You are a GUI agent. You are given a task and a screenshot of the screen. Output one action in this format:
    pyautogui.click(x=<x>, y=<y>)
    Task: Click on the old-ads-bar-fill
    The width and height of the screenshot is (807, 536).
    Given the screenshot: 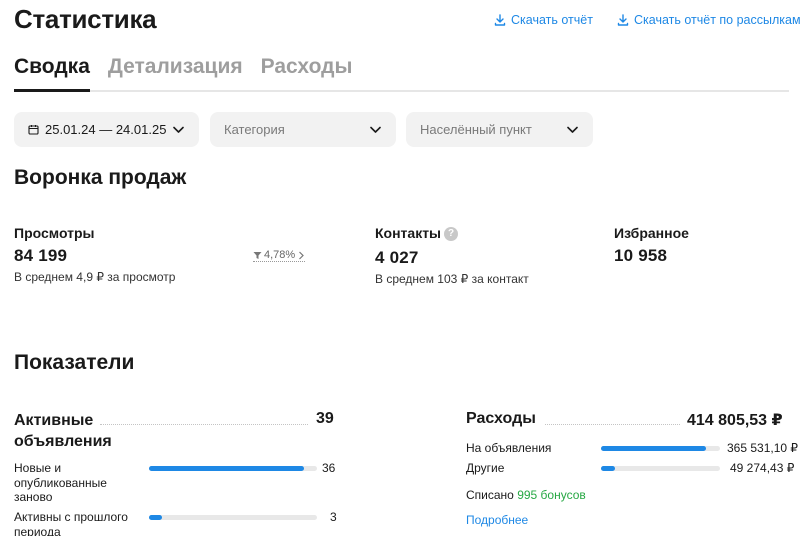 What is the action you would take?
    pyautogui.click(x=155, y=517)
    